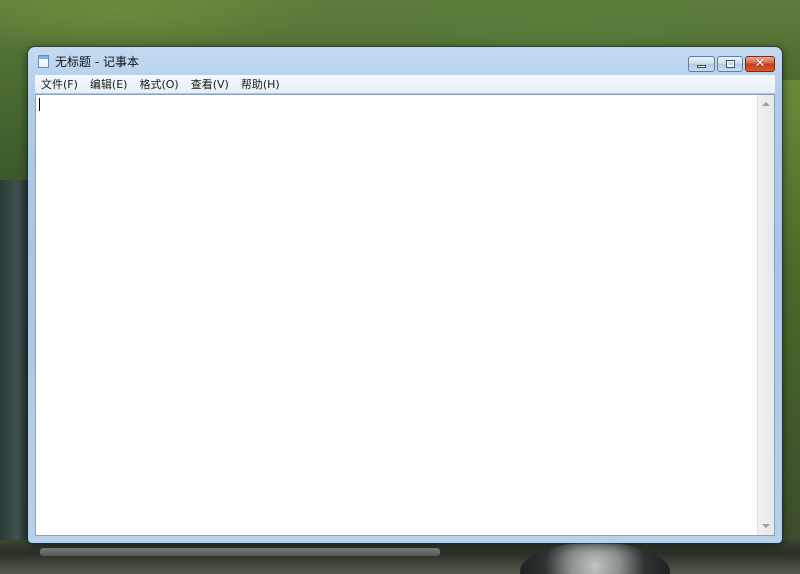  Describe the element at coordinates (97, 62) in the screenshot. I see `window-title: 无标题 - 记事本` at that location.